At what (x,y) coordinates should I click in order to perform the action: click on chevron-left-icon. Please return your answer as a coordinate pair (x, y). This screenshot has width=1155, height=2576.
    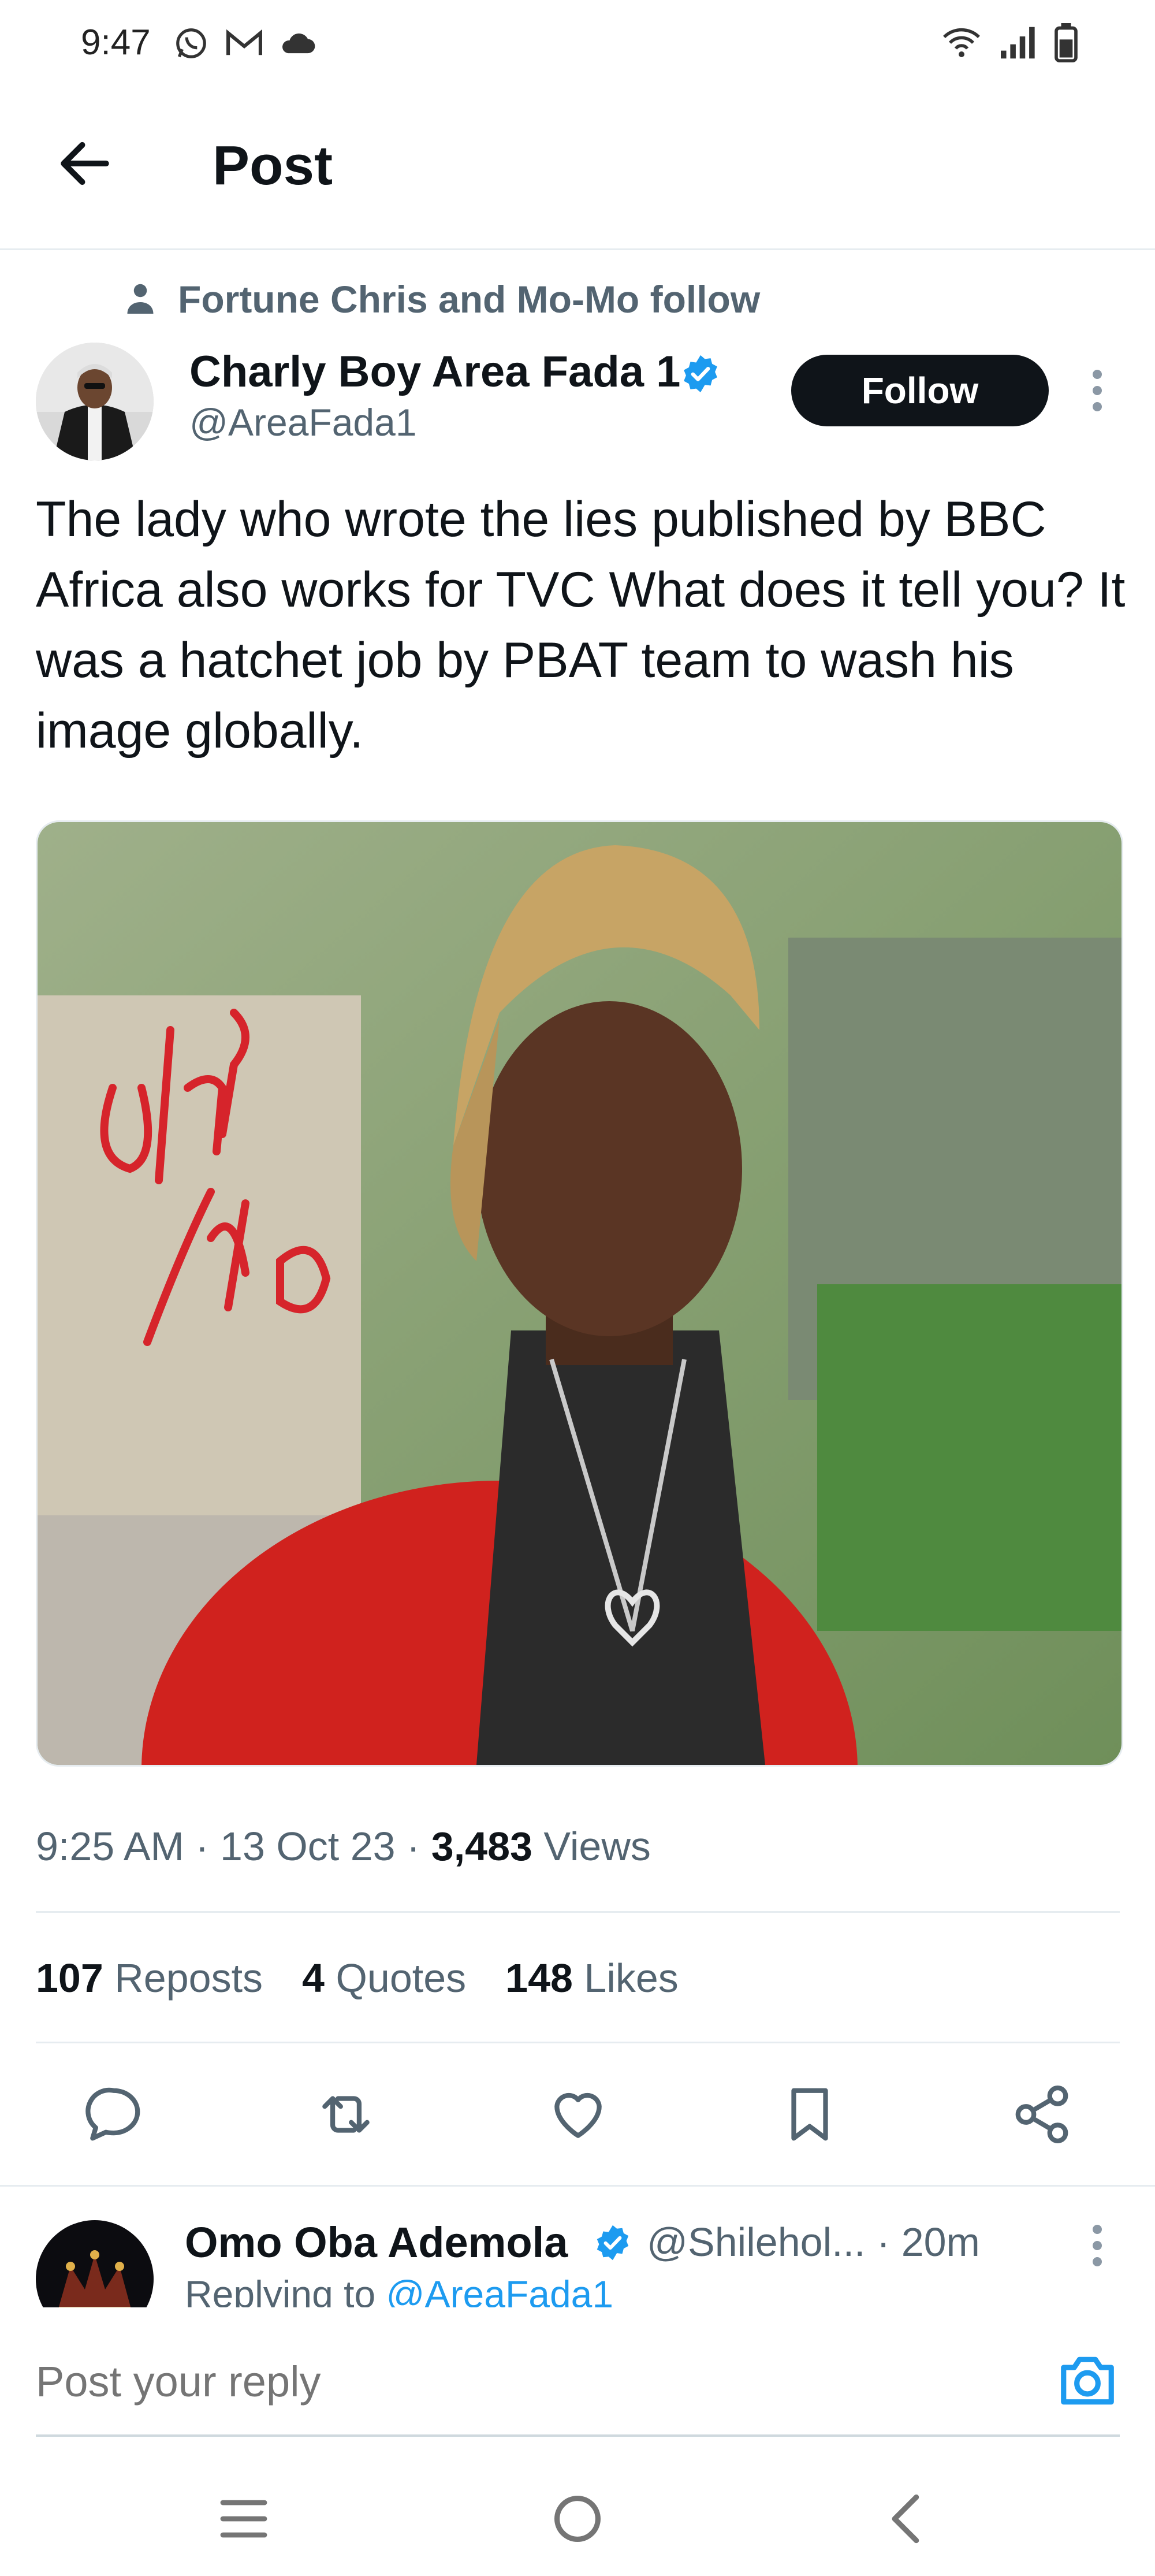
    Looking at the image, I should click on (905, 2519).